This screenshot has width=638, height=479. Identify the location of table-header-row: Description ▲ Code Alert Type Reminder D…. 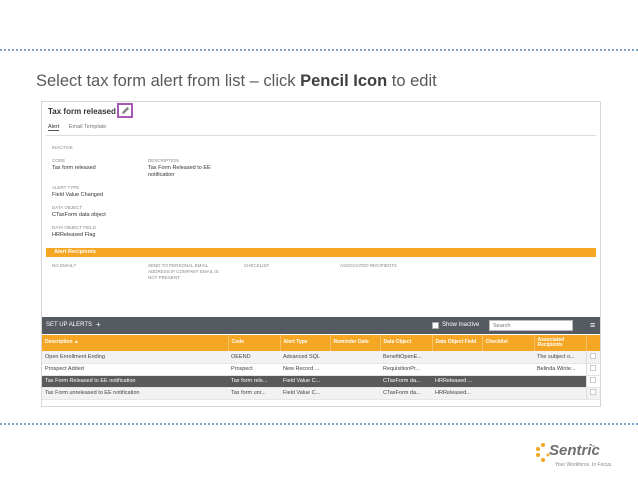
(321, 343).